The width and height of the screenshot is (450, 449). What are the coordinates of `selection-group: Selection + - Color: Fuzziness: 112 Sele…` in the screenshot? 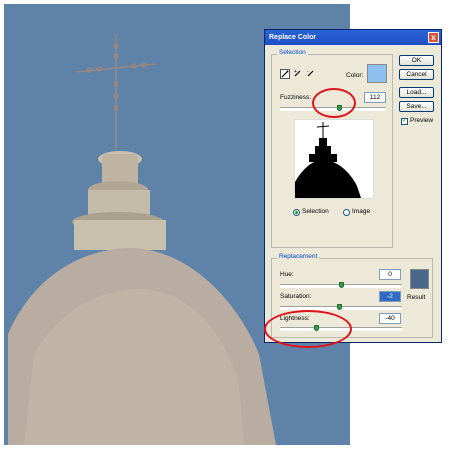 It's located at (332, 148).